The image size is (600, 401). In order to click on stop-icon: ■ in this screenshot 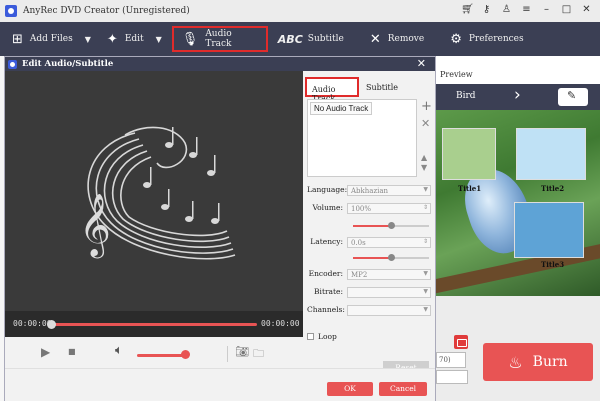, I will do `click(72, 351)`.